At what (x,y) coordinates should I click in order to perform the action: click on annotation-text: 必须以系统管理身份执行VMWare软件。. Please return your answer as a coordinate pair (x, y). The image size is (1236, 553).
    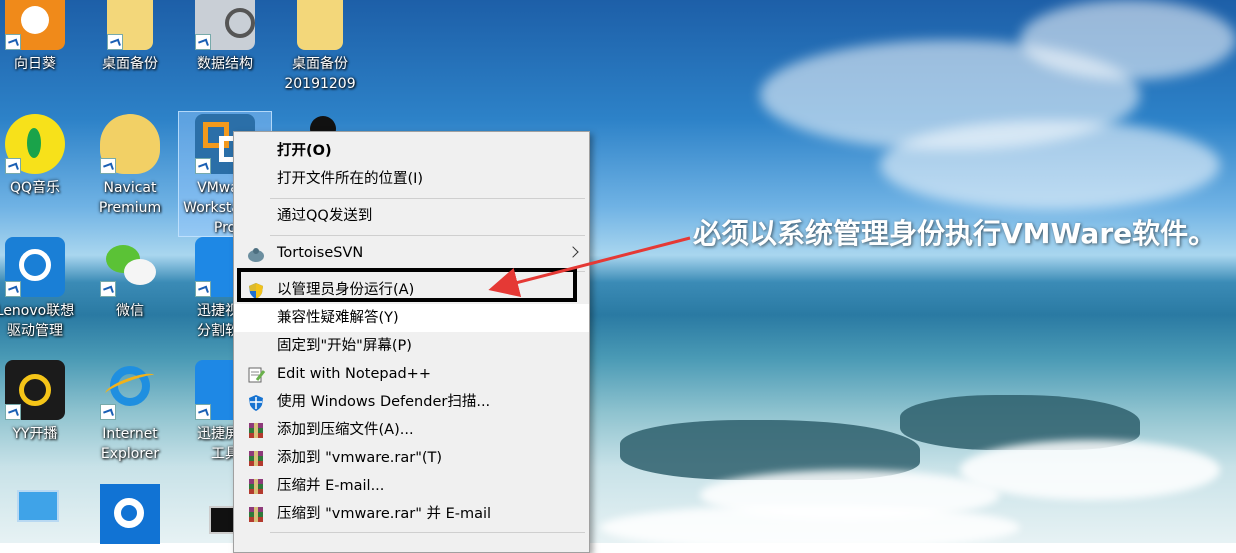
    Looking at the image, I should click on (955, 233).